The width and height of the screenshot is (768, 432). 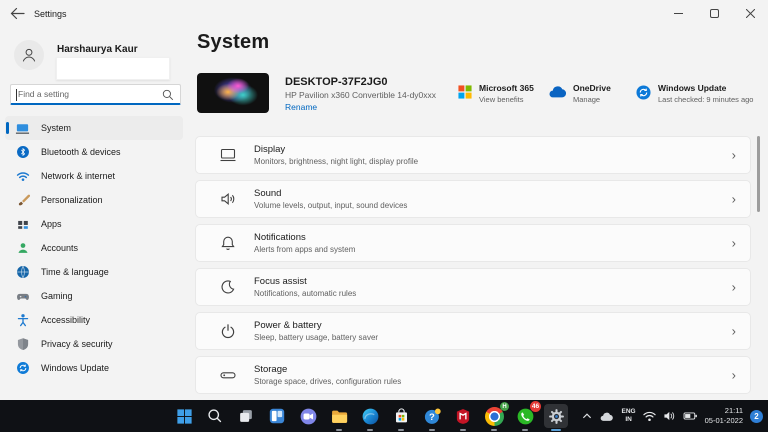 I want to click on search-icon, so click(x=215, y=416).